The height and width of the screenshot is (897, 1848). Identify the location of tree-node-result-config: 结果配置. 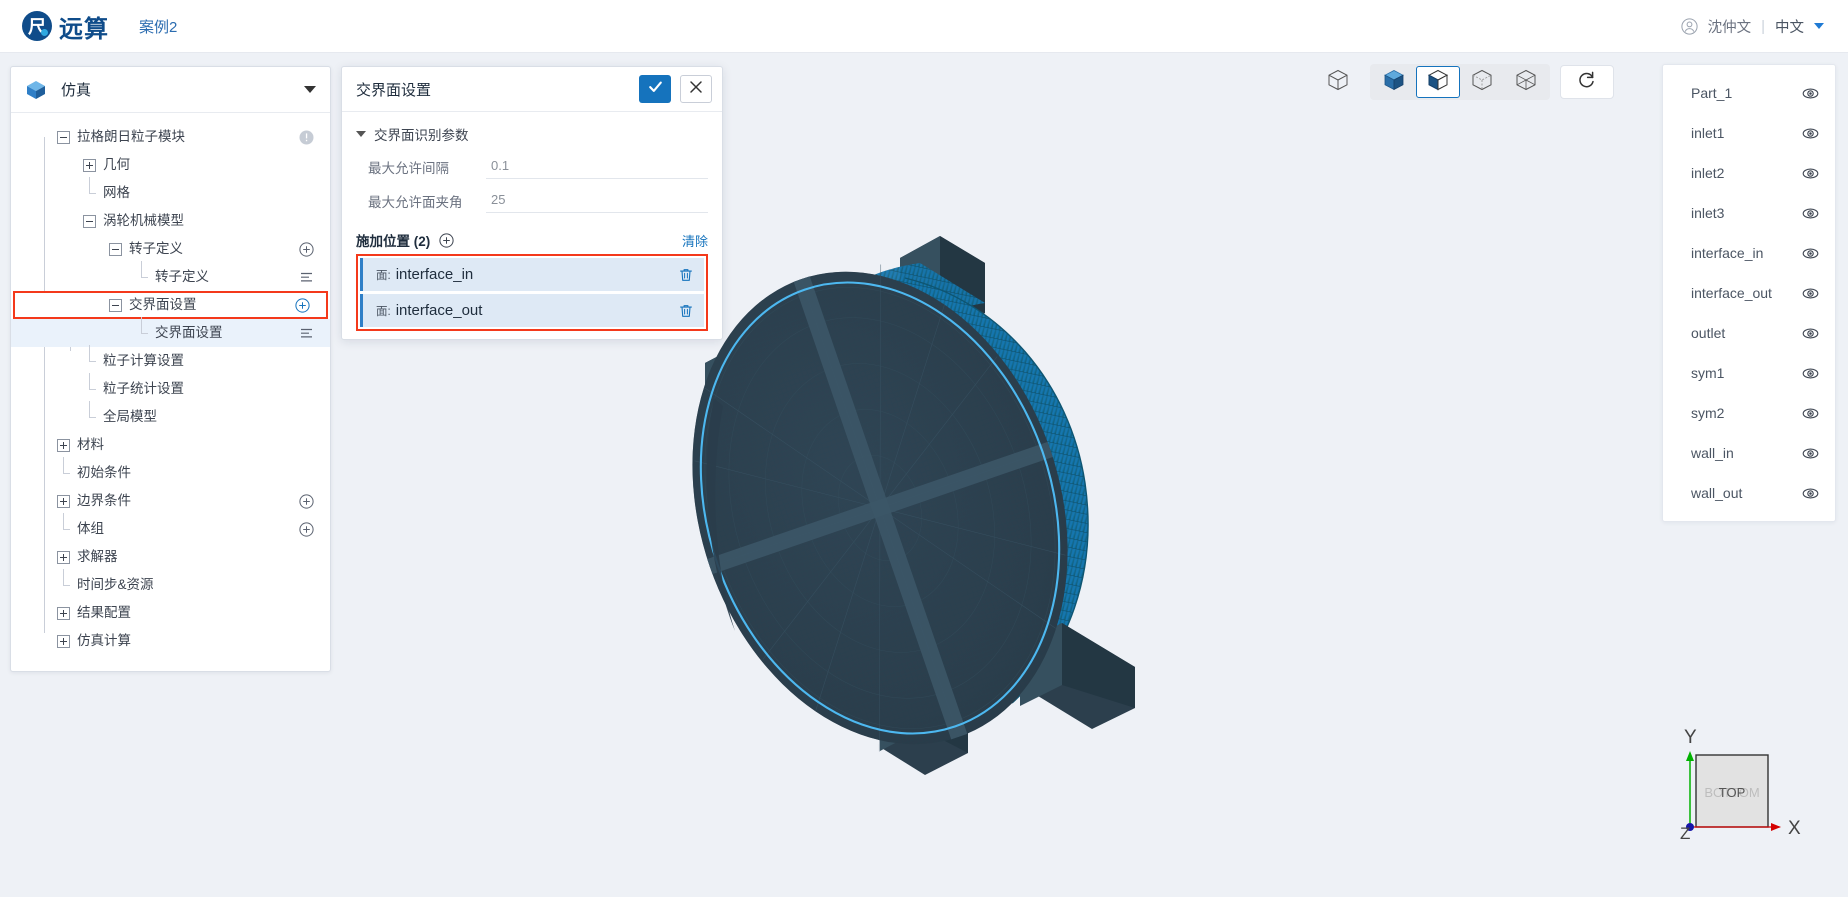
(170, 613).